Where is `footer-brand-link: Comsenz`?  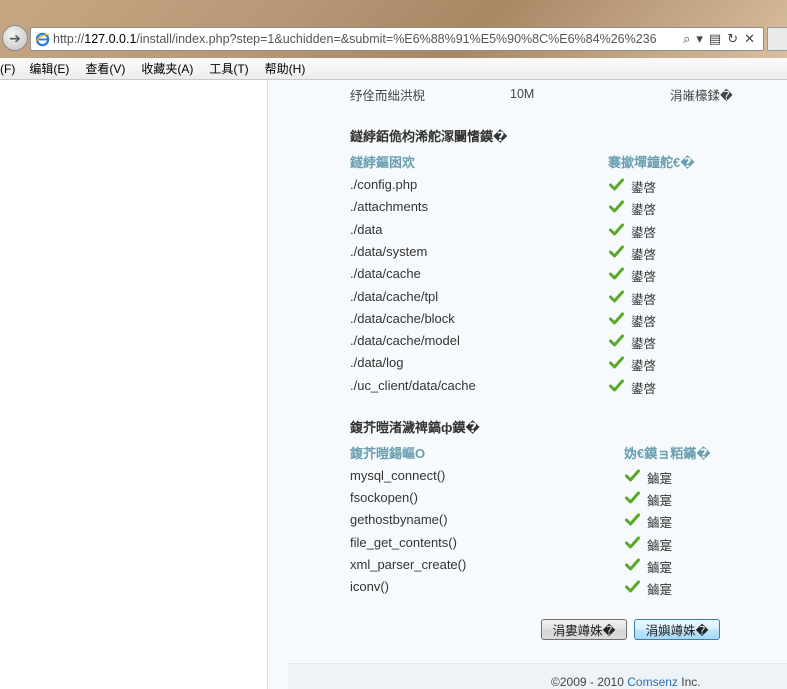
footer-brand-link: Comsenz is located at coordinates (652, 682).